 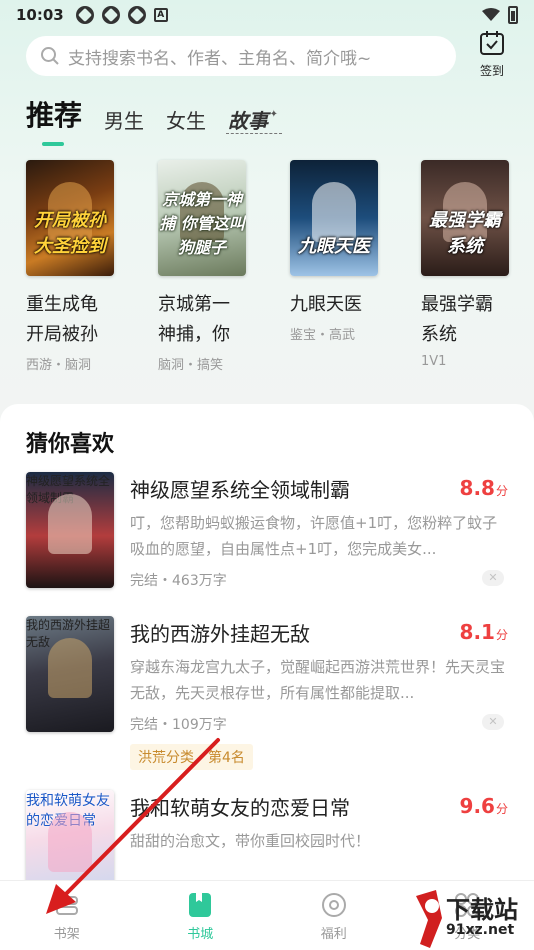 I want to click on book-cover: 京城第一神捕 你管这叫狗腿子, so click(x=202, y=218).